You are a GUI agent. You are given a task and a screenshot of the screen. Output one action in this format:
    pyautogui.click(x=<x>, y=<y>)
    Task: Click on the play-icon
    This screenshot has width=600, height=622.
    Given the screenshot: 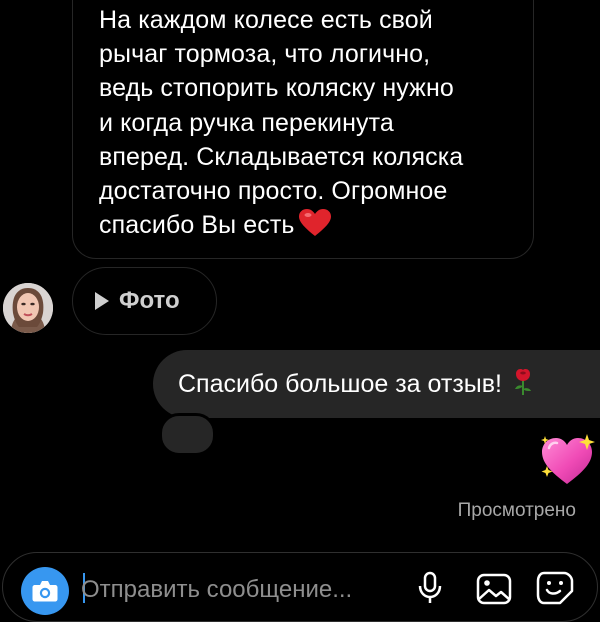 What is the action you would take?
    pyautogui.click(x=102, y=301)
    